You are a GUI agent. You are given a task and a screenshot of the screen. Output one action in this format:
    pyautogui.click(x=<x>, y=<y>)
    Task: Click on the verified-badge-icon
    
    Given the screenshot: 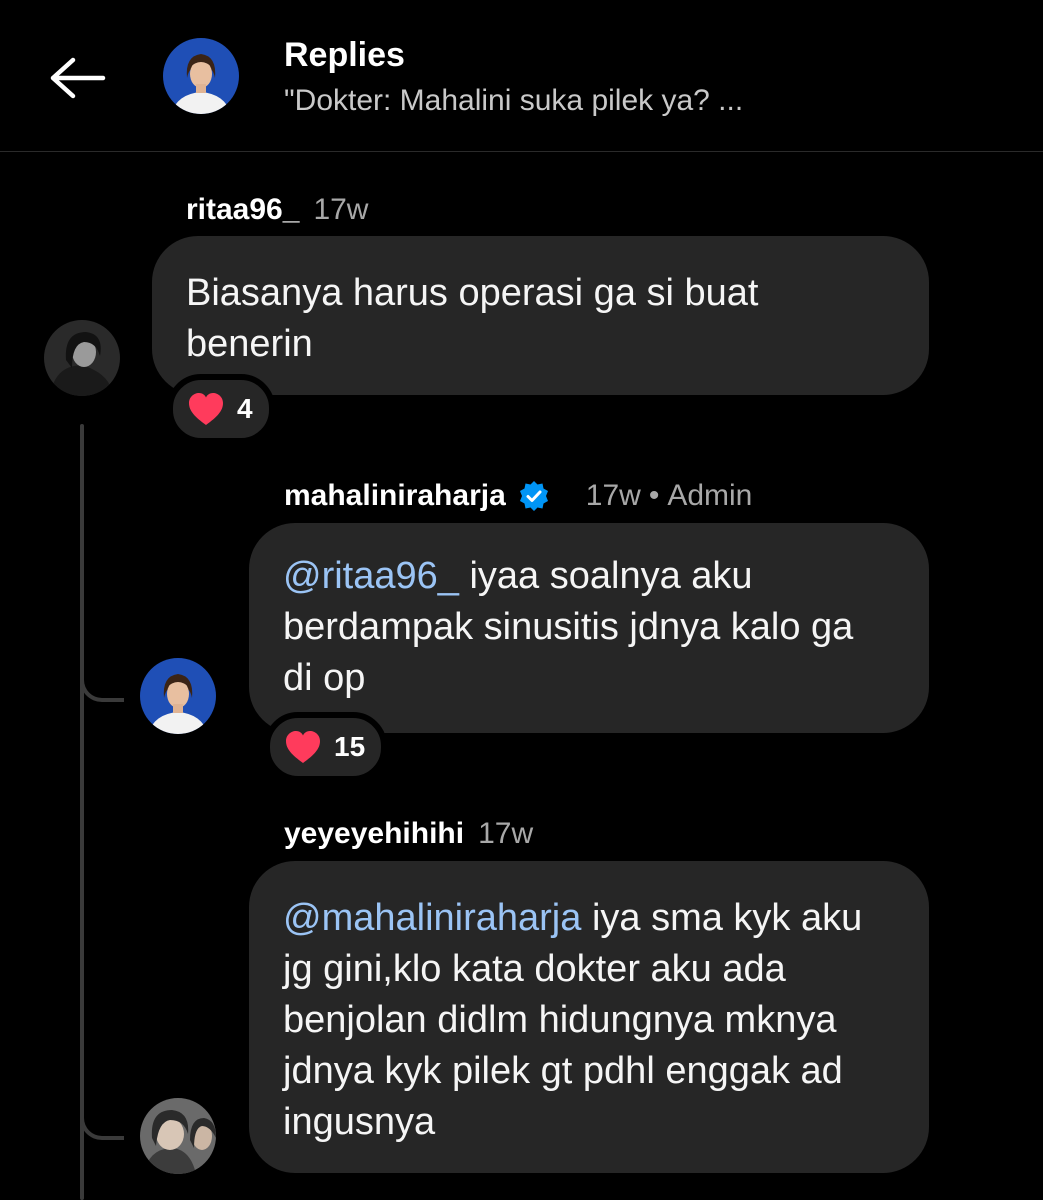 What is the action you would take?
    pyautogui.click(x=533, y=496)
    